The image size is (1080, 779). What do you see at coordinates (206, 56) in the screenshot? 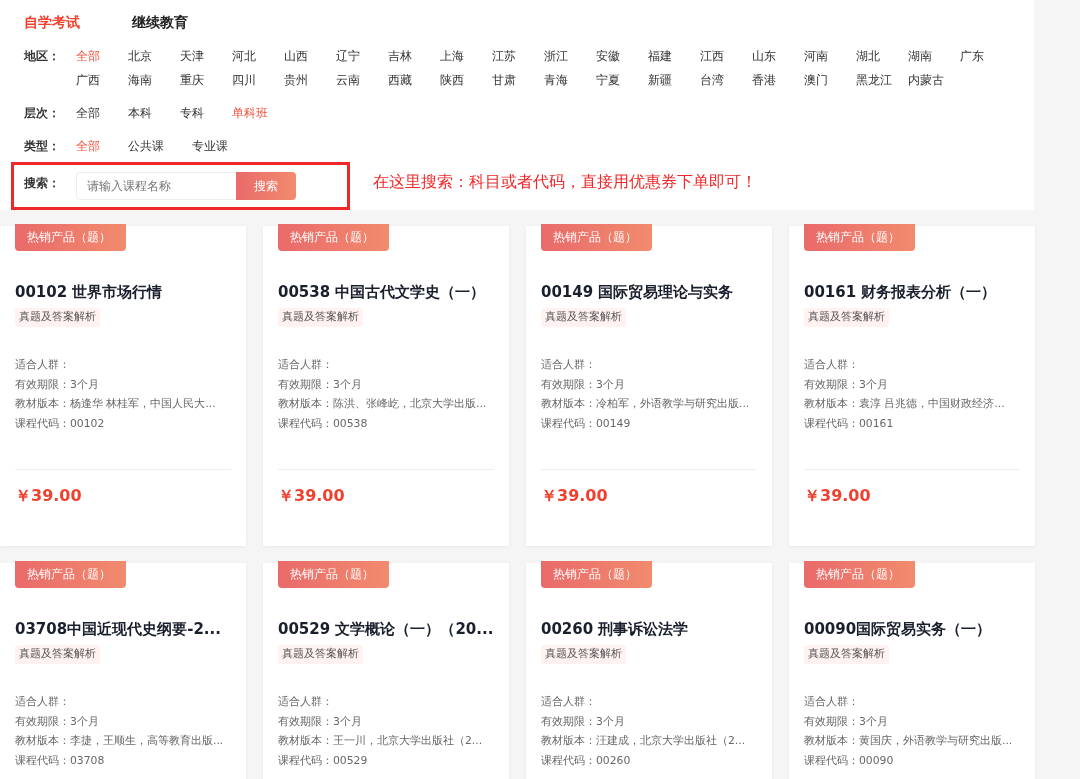
I see `filter-option: 天津` at bounding box center [206, 56].